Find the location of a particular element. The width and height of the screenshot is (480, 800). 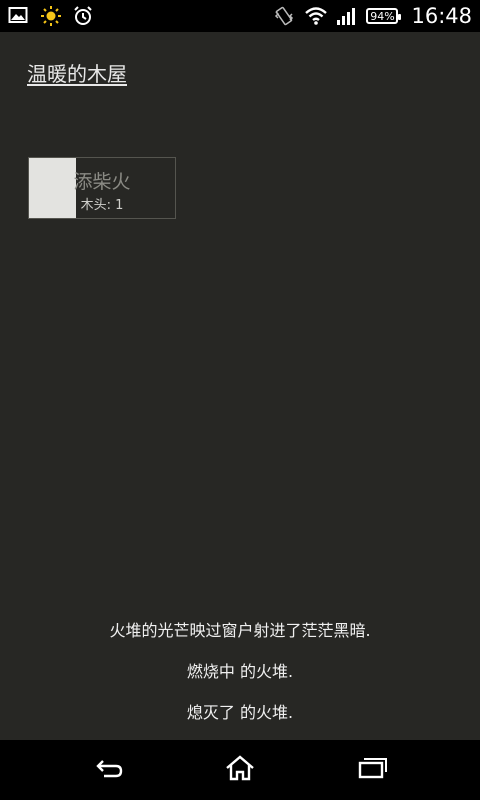

back-icon is located at coordinates (108, 770).